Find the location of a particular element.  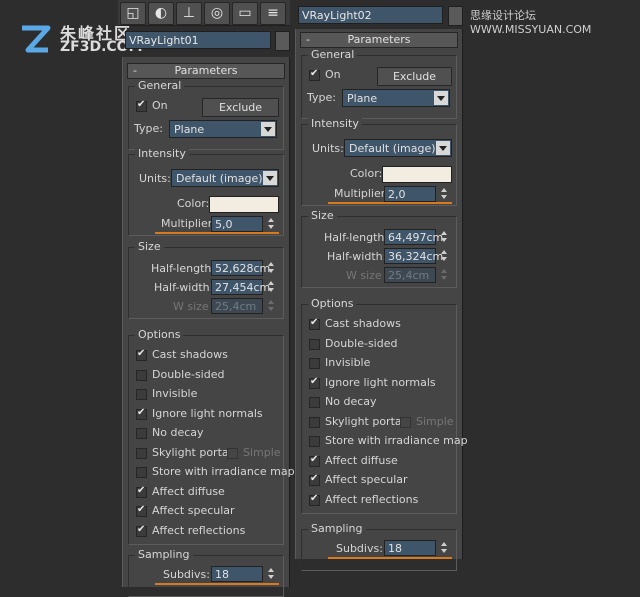

multiplier-label: Multiplier: is located at coordinates (188, 223).